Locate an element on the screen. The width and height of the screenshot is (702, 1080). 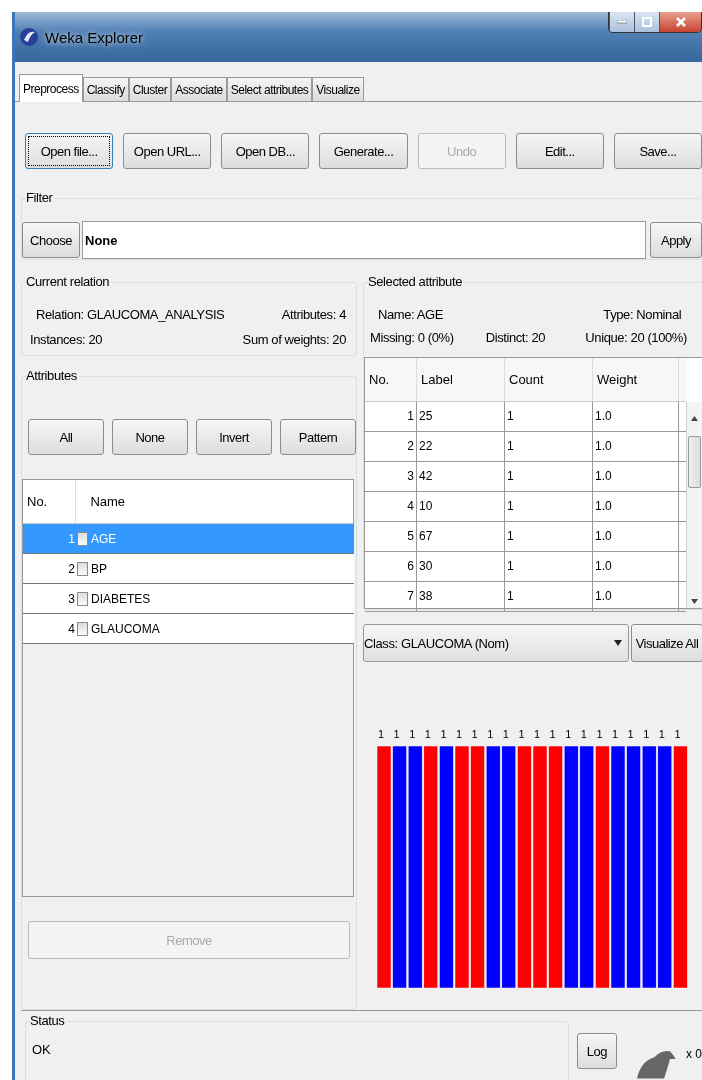
scroll-thumb is located at coordinates (694, 462).